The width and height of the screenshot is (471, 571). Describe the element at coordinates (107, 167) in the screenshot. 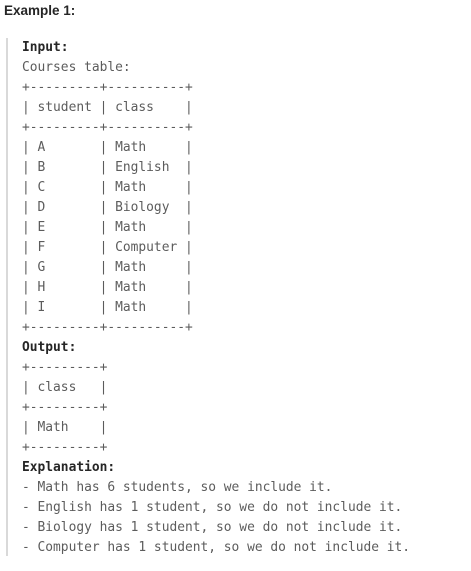

I see `table-row: | B | English |` at that location.